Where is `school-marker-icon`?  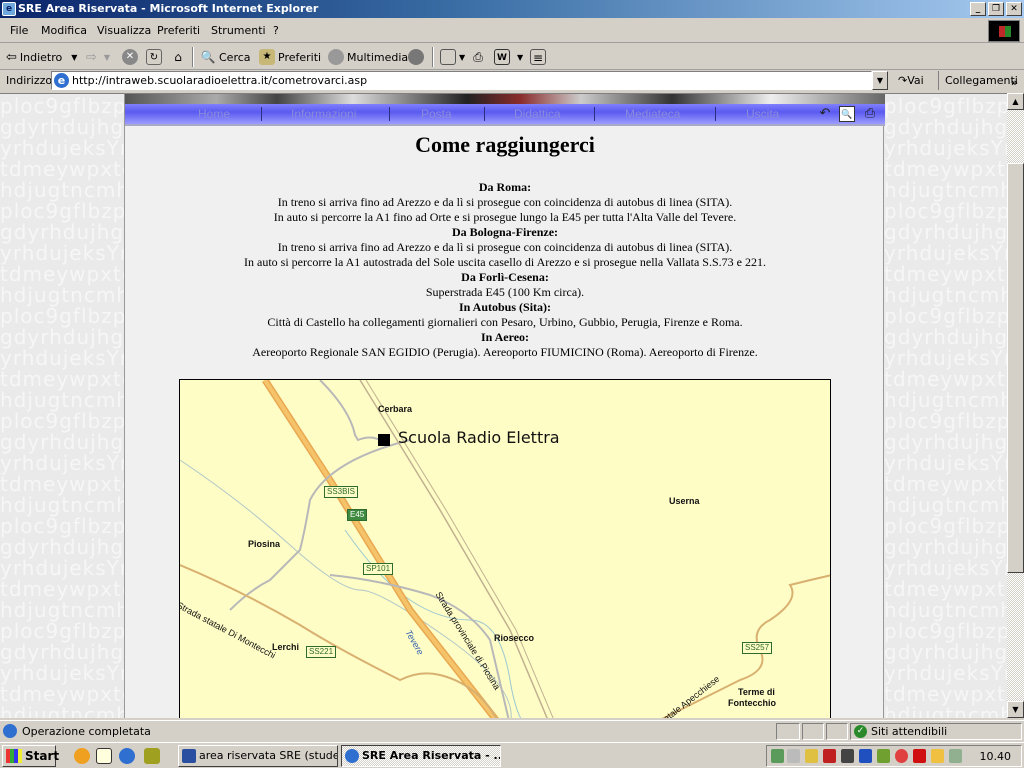 school-marker-icon is located at coordinates (384, 440).